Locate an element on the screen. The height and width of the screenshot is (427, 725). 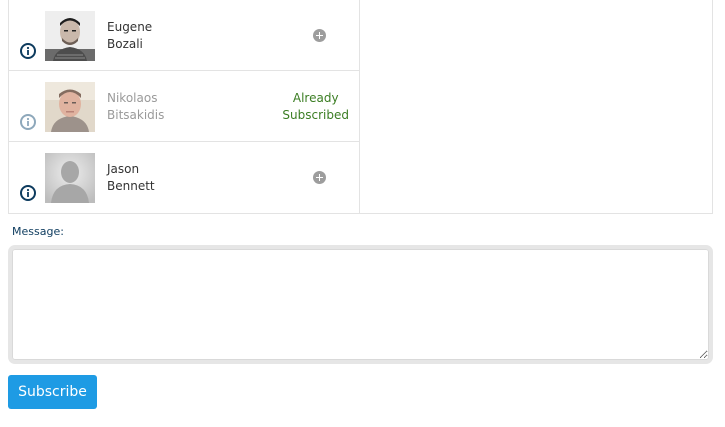
subscribe-button: Subscribe is located at coordinates (52, 392).